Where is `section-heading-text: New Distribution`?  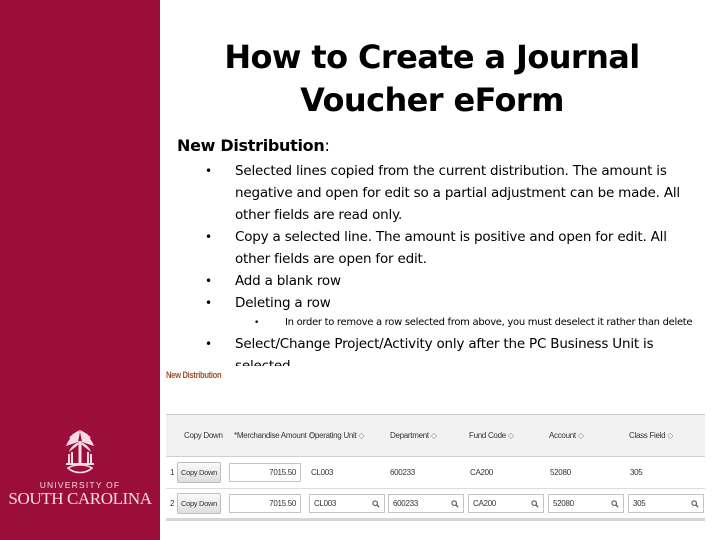
section-heading-text: New Distribution is located at coordinates (251, 145).